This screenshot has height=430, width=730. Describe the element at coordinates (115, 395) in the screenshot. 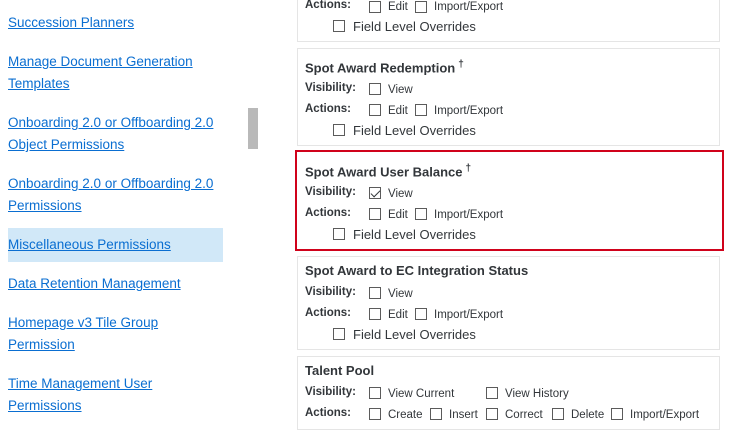

I see `nav-item-time-management-user-permissions: Time Management User Permissions` at that location.